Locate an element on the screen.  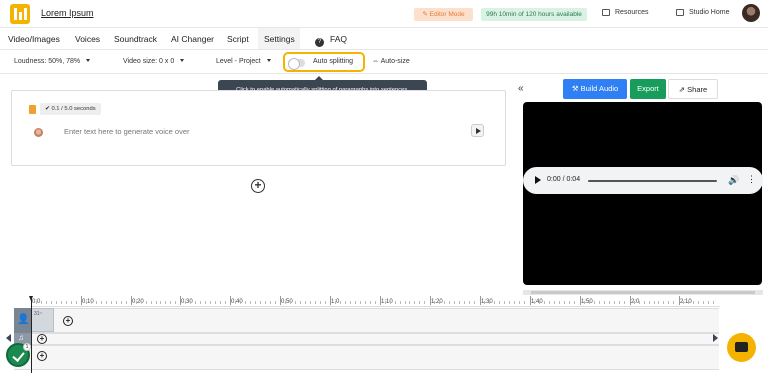
soundtrack-track is located at coordinates (366, 357).